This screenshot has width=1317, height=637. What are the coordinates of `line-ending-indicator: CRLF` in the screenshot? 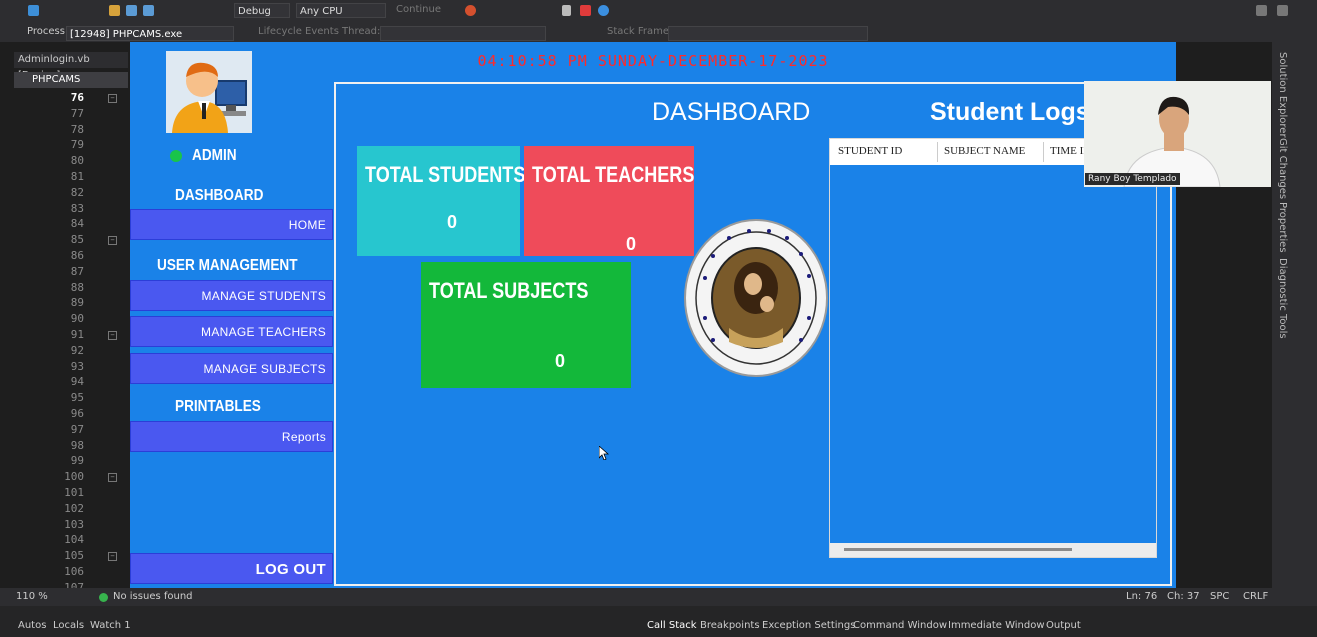 It's located at (1255, 596).